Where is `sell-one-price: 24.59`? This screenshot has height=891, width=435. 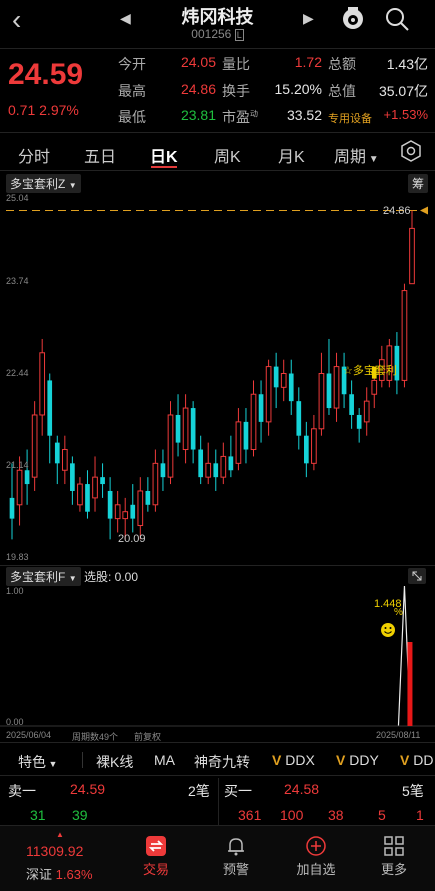 sell-one-price: 24.59 is located at coordinates (88, 789).